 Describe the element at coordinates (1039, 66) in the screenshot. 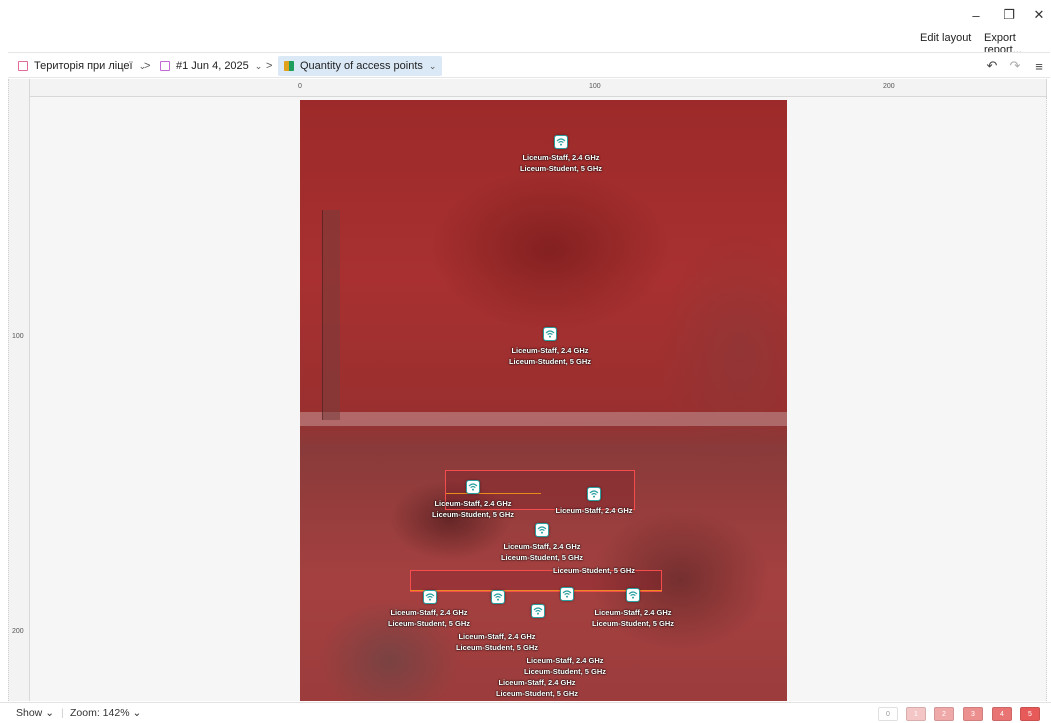

I see `settings-sliders-icon: ≡` at that location.